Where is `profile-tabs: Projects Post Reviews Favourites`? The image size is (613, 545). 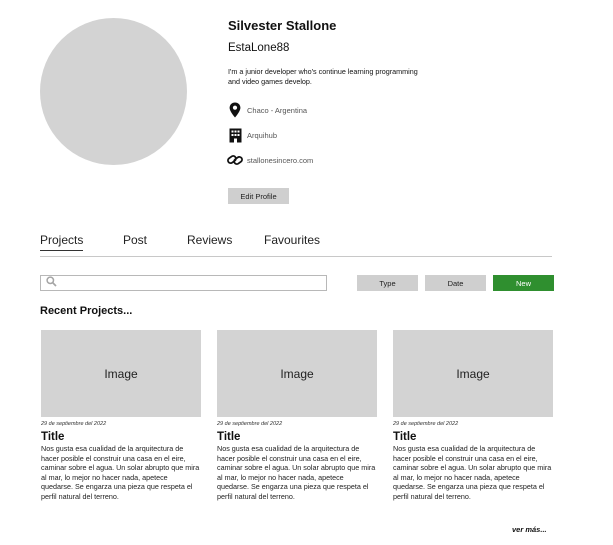
profile-tabs: Projects Post Reviews Favourites is located at coordinates (296, 244).